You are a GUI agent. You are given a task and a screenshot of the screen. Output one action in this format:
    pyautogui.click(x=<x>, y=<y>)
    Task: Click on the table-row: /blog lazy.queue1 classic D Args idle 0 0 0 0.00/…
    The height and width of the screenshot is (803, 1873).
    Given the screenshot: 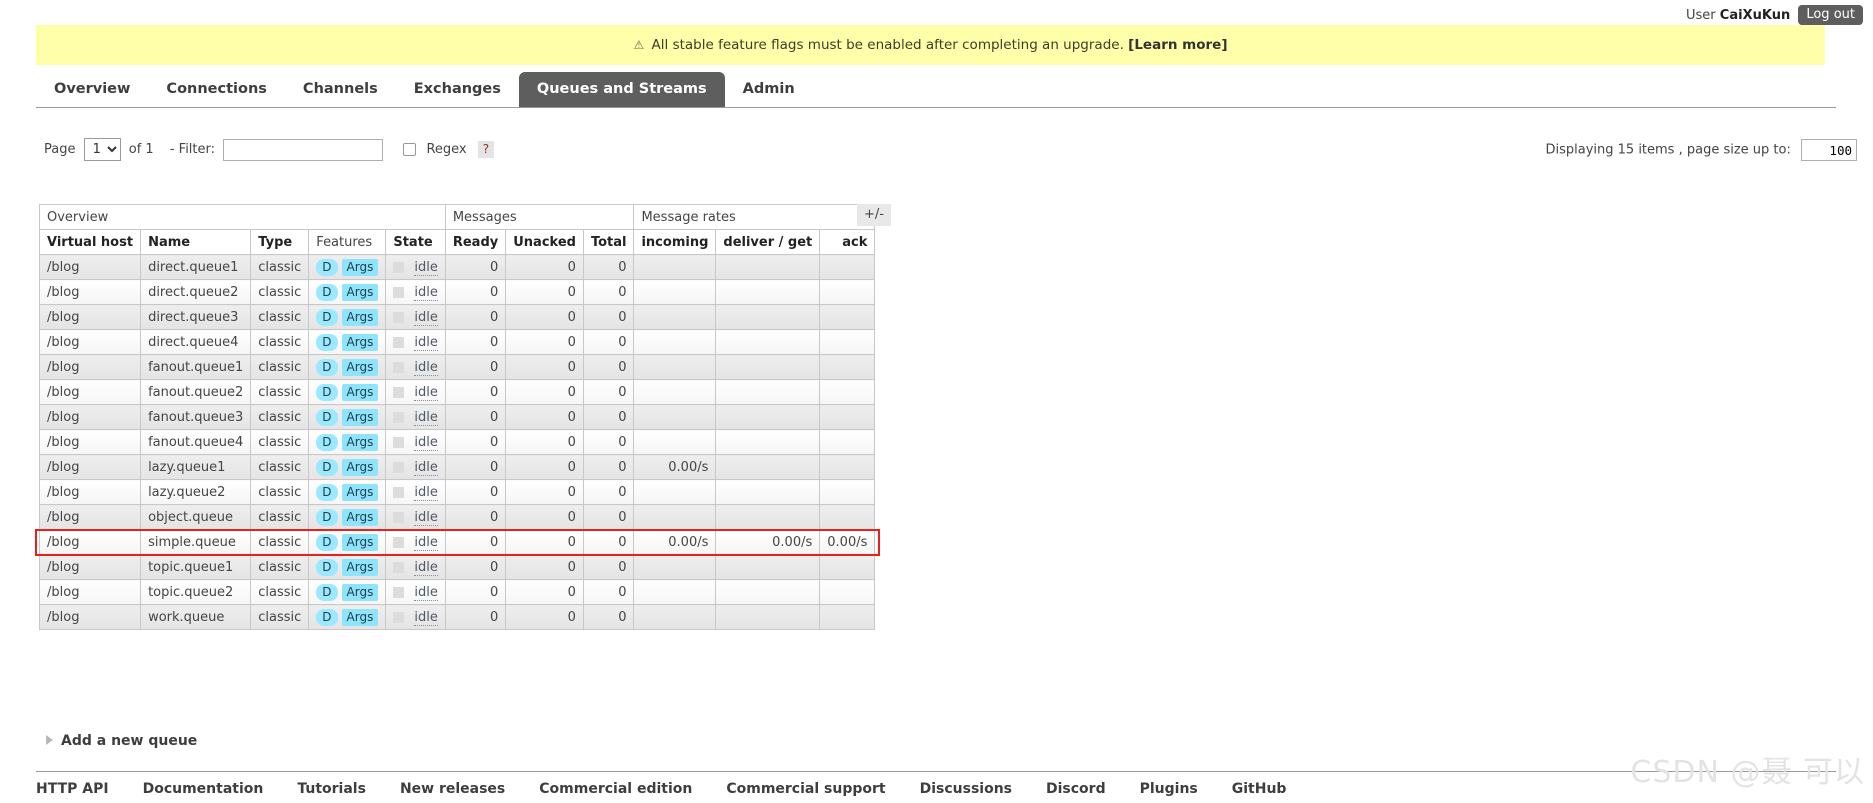 What is the action you would take?
    pyautogui.click(x=457, y=467)
    